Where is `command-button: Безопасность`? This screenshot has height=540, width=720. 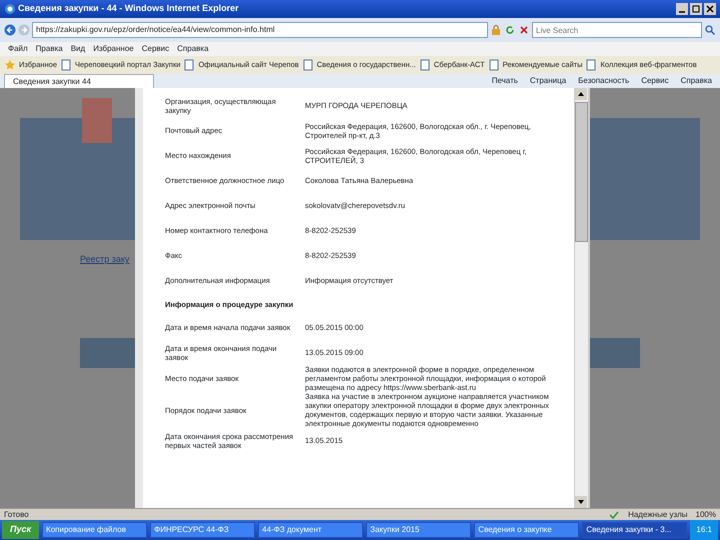
command-button: Безопасность is located at coordinates (604, 81).